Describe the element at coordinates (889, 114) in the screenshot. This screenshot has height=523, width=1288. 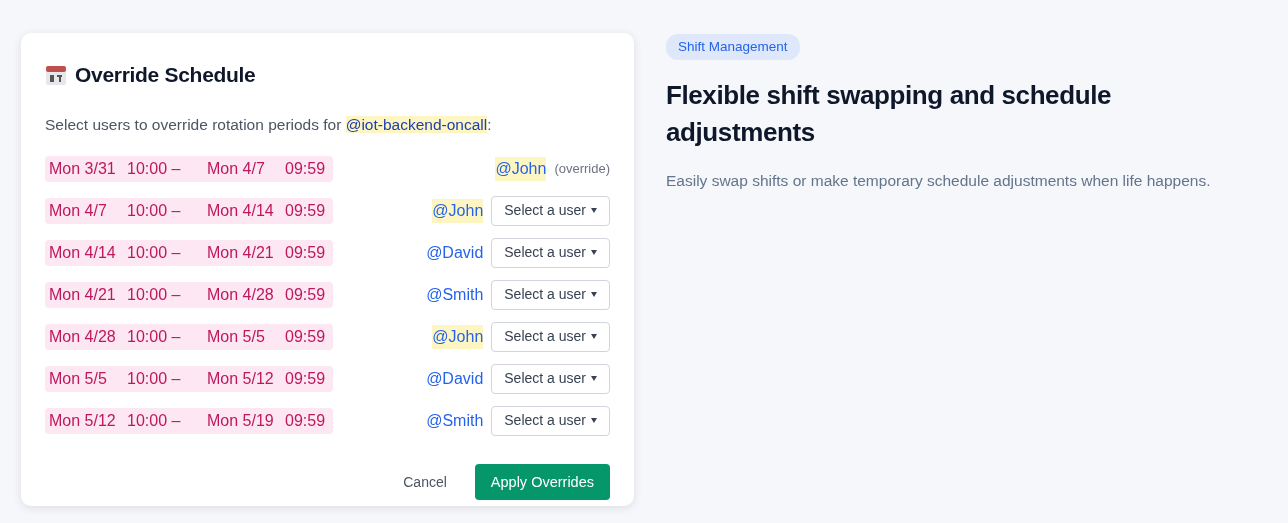
I see `feature-heading: Flexible shift swapping and schedule adjustments` at that location.